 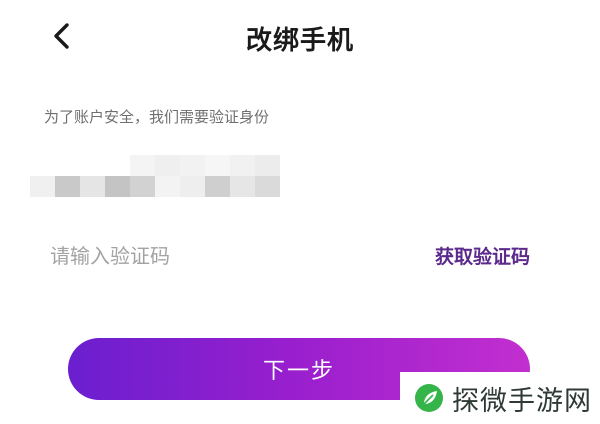 What do you see at coordinates (429, 398) in the screenshot?
I see `leaf-logo-icon` at bounding box center [429, 398].